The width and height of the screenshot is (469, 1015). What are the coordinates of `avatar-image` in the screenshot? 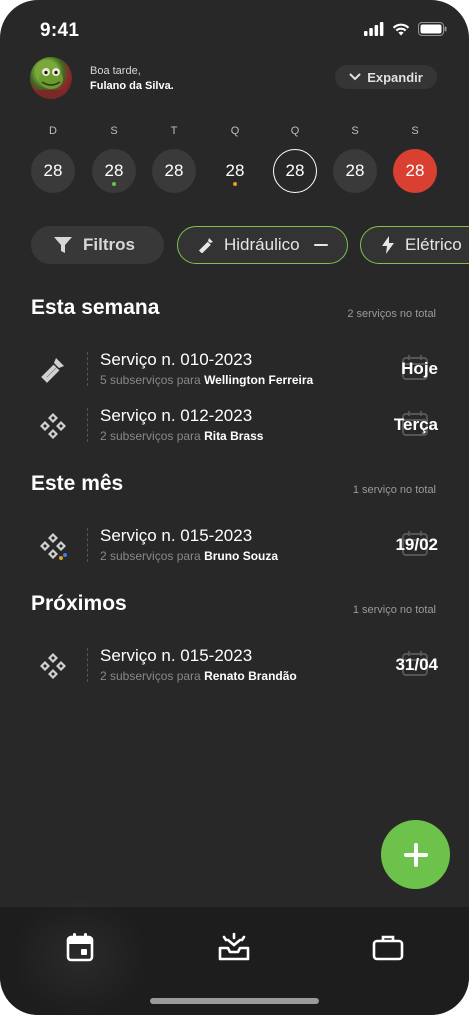 It's located at (51, 83).